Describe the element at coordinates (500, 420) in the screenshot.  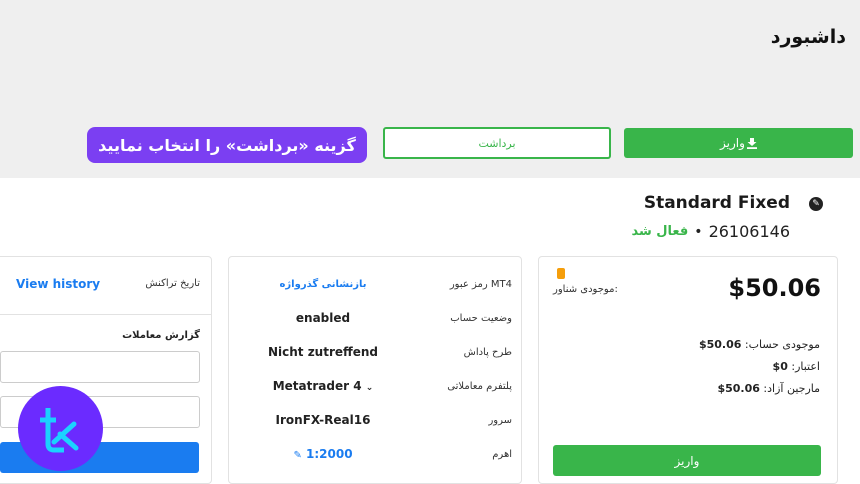
I see `info-label: سرور` at that location.